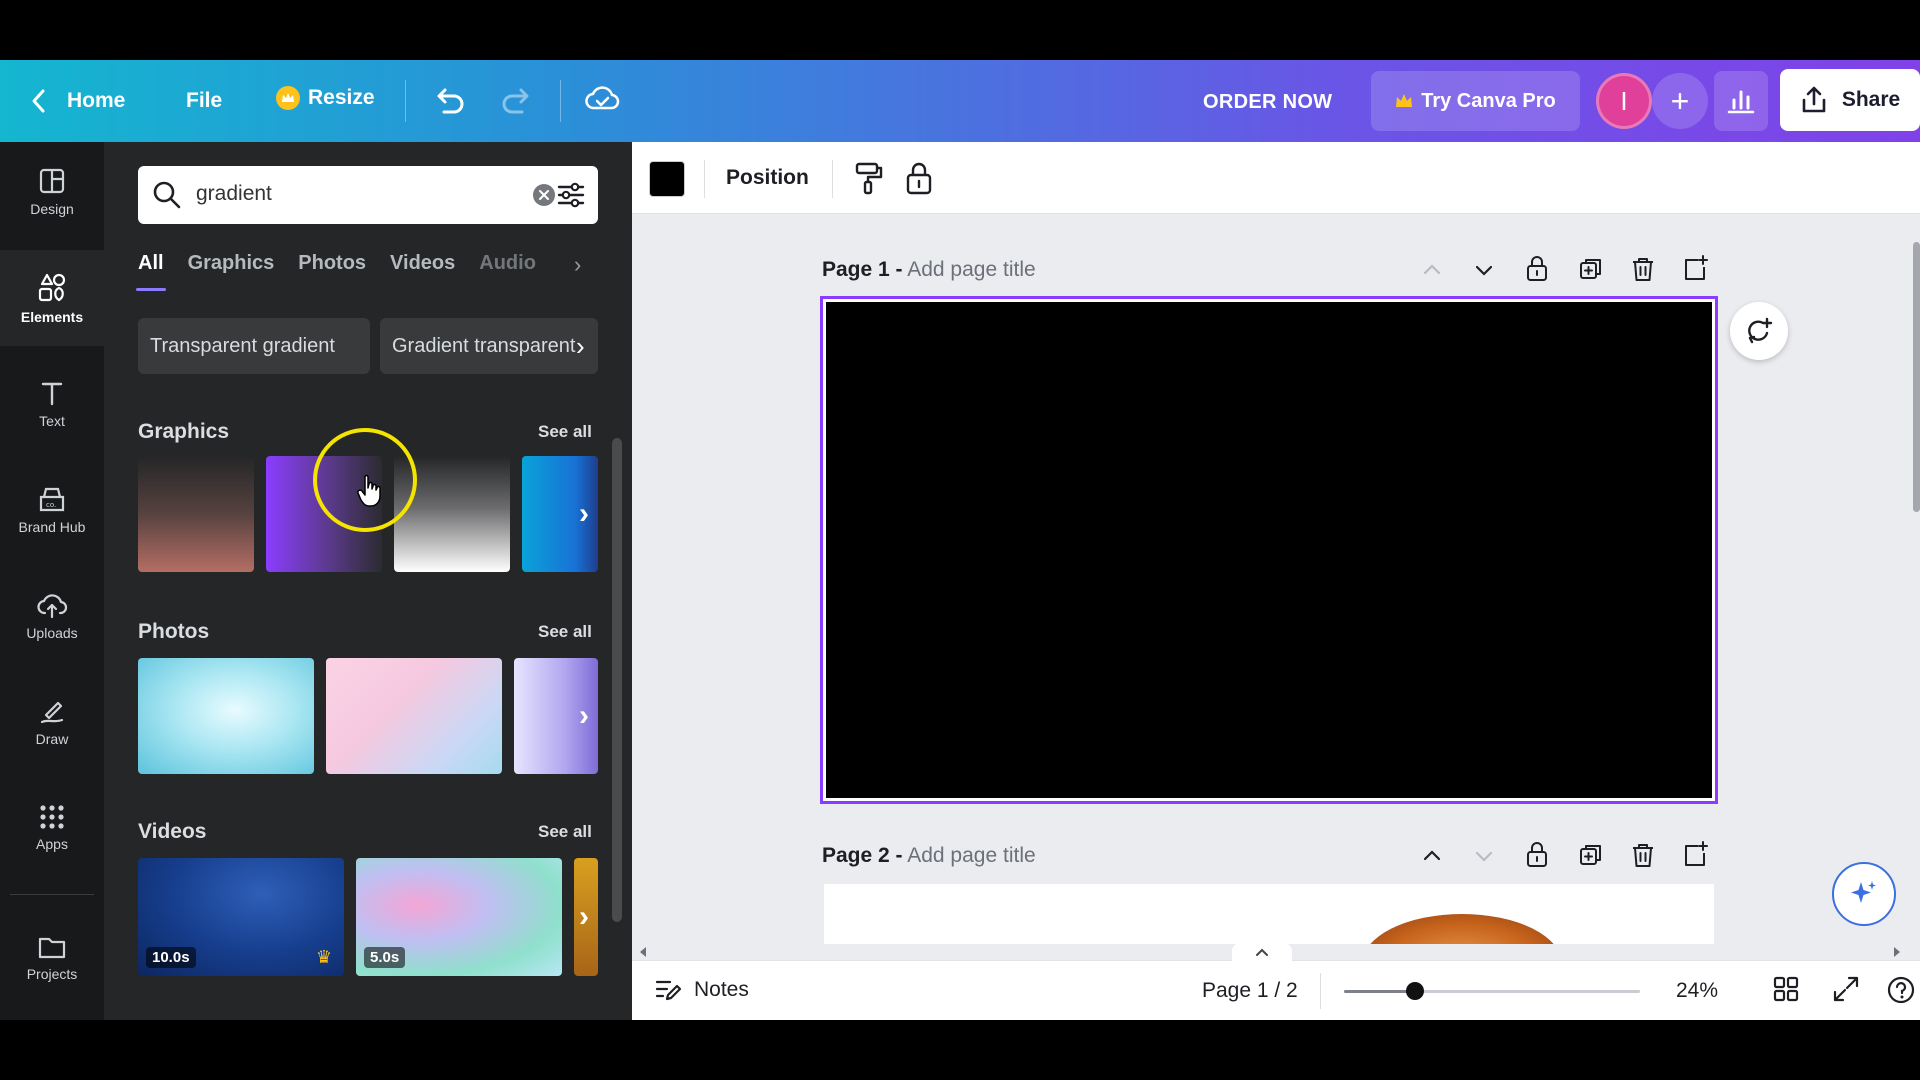 The width and height of the screenshot is (1920, 1080). Describe the element at coordinates (52, 510) in the screenshot. I see `rail-item-brand-hub: co. Brand Hub` at that location.